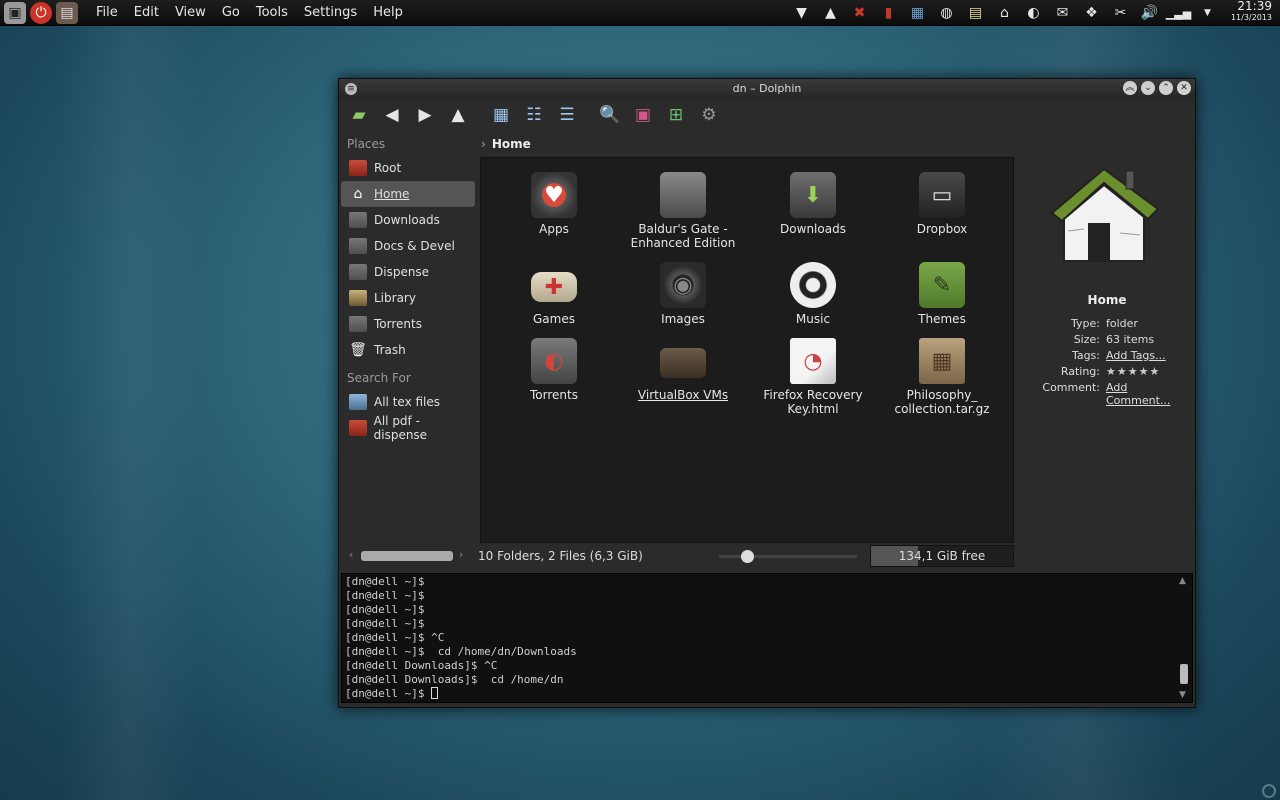 The image size is (1280, 800). Describe the element at coordinates (683, 294) in the screenshot. I see `file-item-images: ◉ Images` at that location.